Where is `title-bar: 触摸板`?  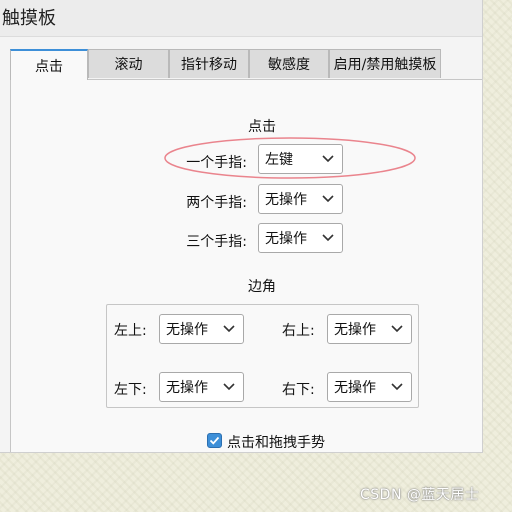
title-bar: 触摸板 is located at coordinates (241, 18).